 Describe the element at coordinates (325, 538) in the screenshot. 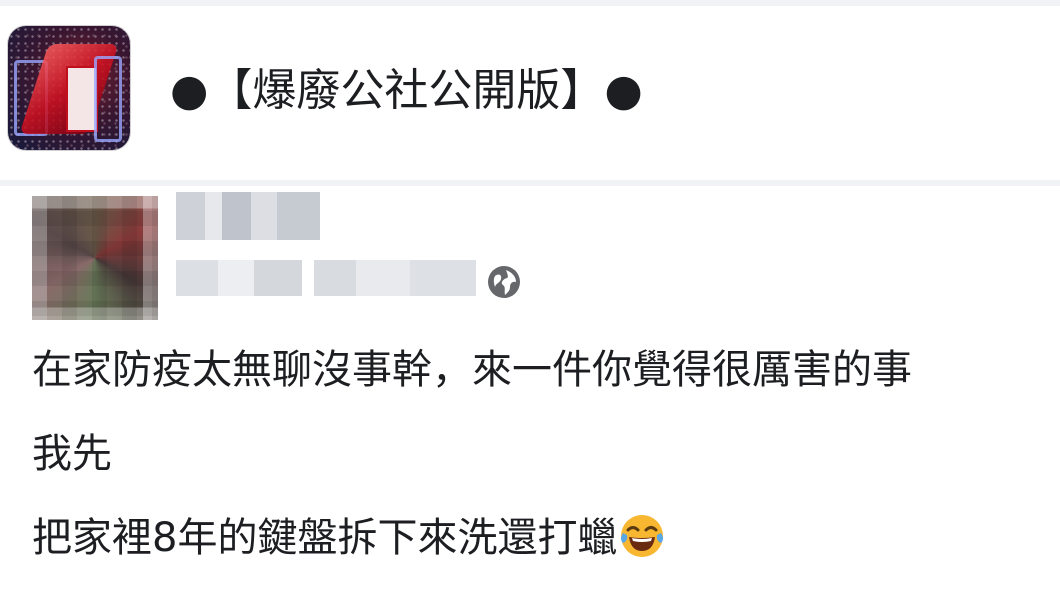

I see `post-line-3-text: 把家裡8年的鍵盤拆下來洗還打蠟` at that location.